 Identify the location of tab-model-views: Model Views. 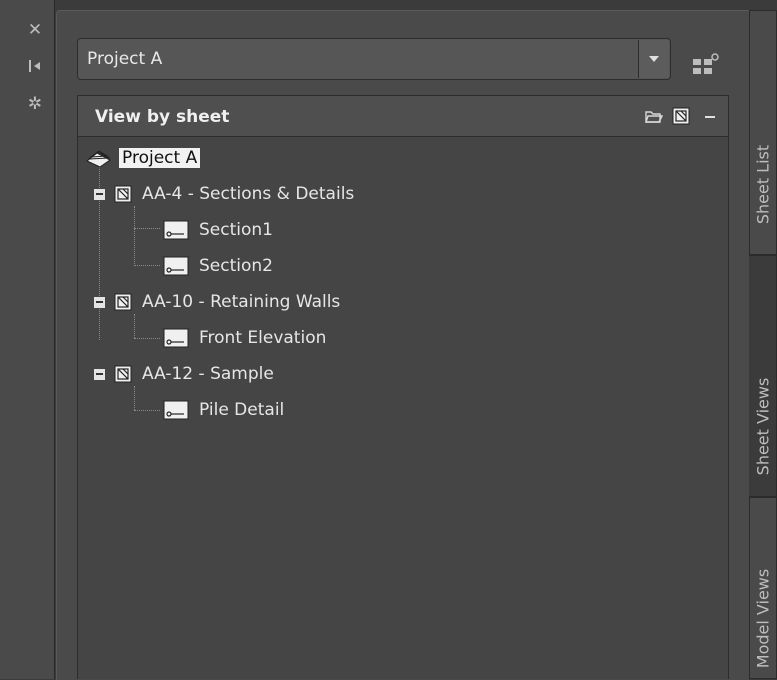
(763, 588).